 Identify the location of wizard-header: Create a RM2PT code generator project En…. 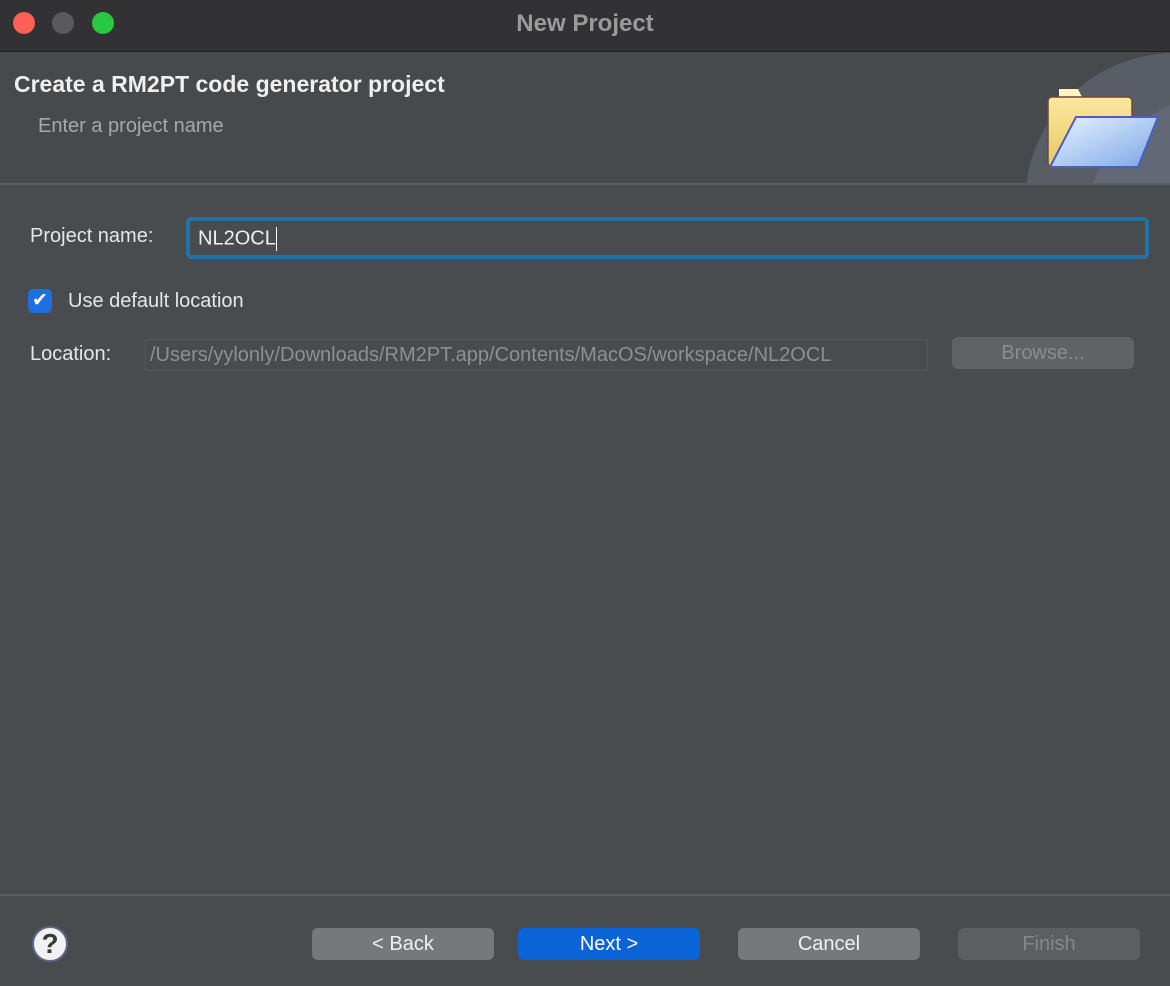
(585, 119).